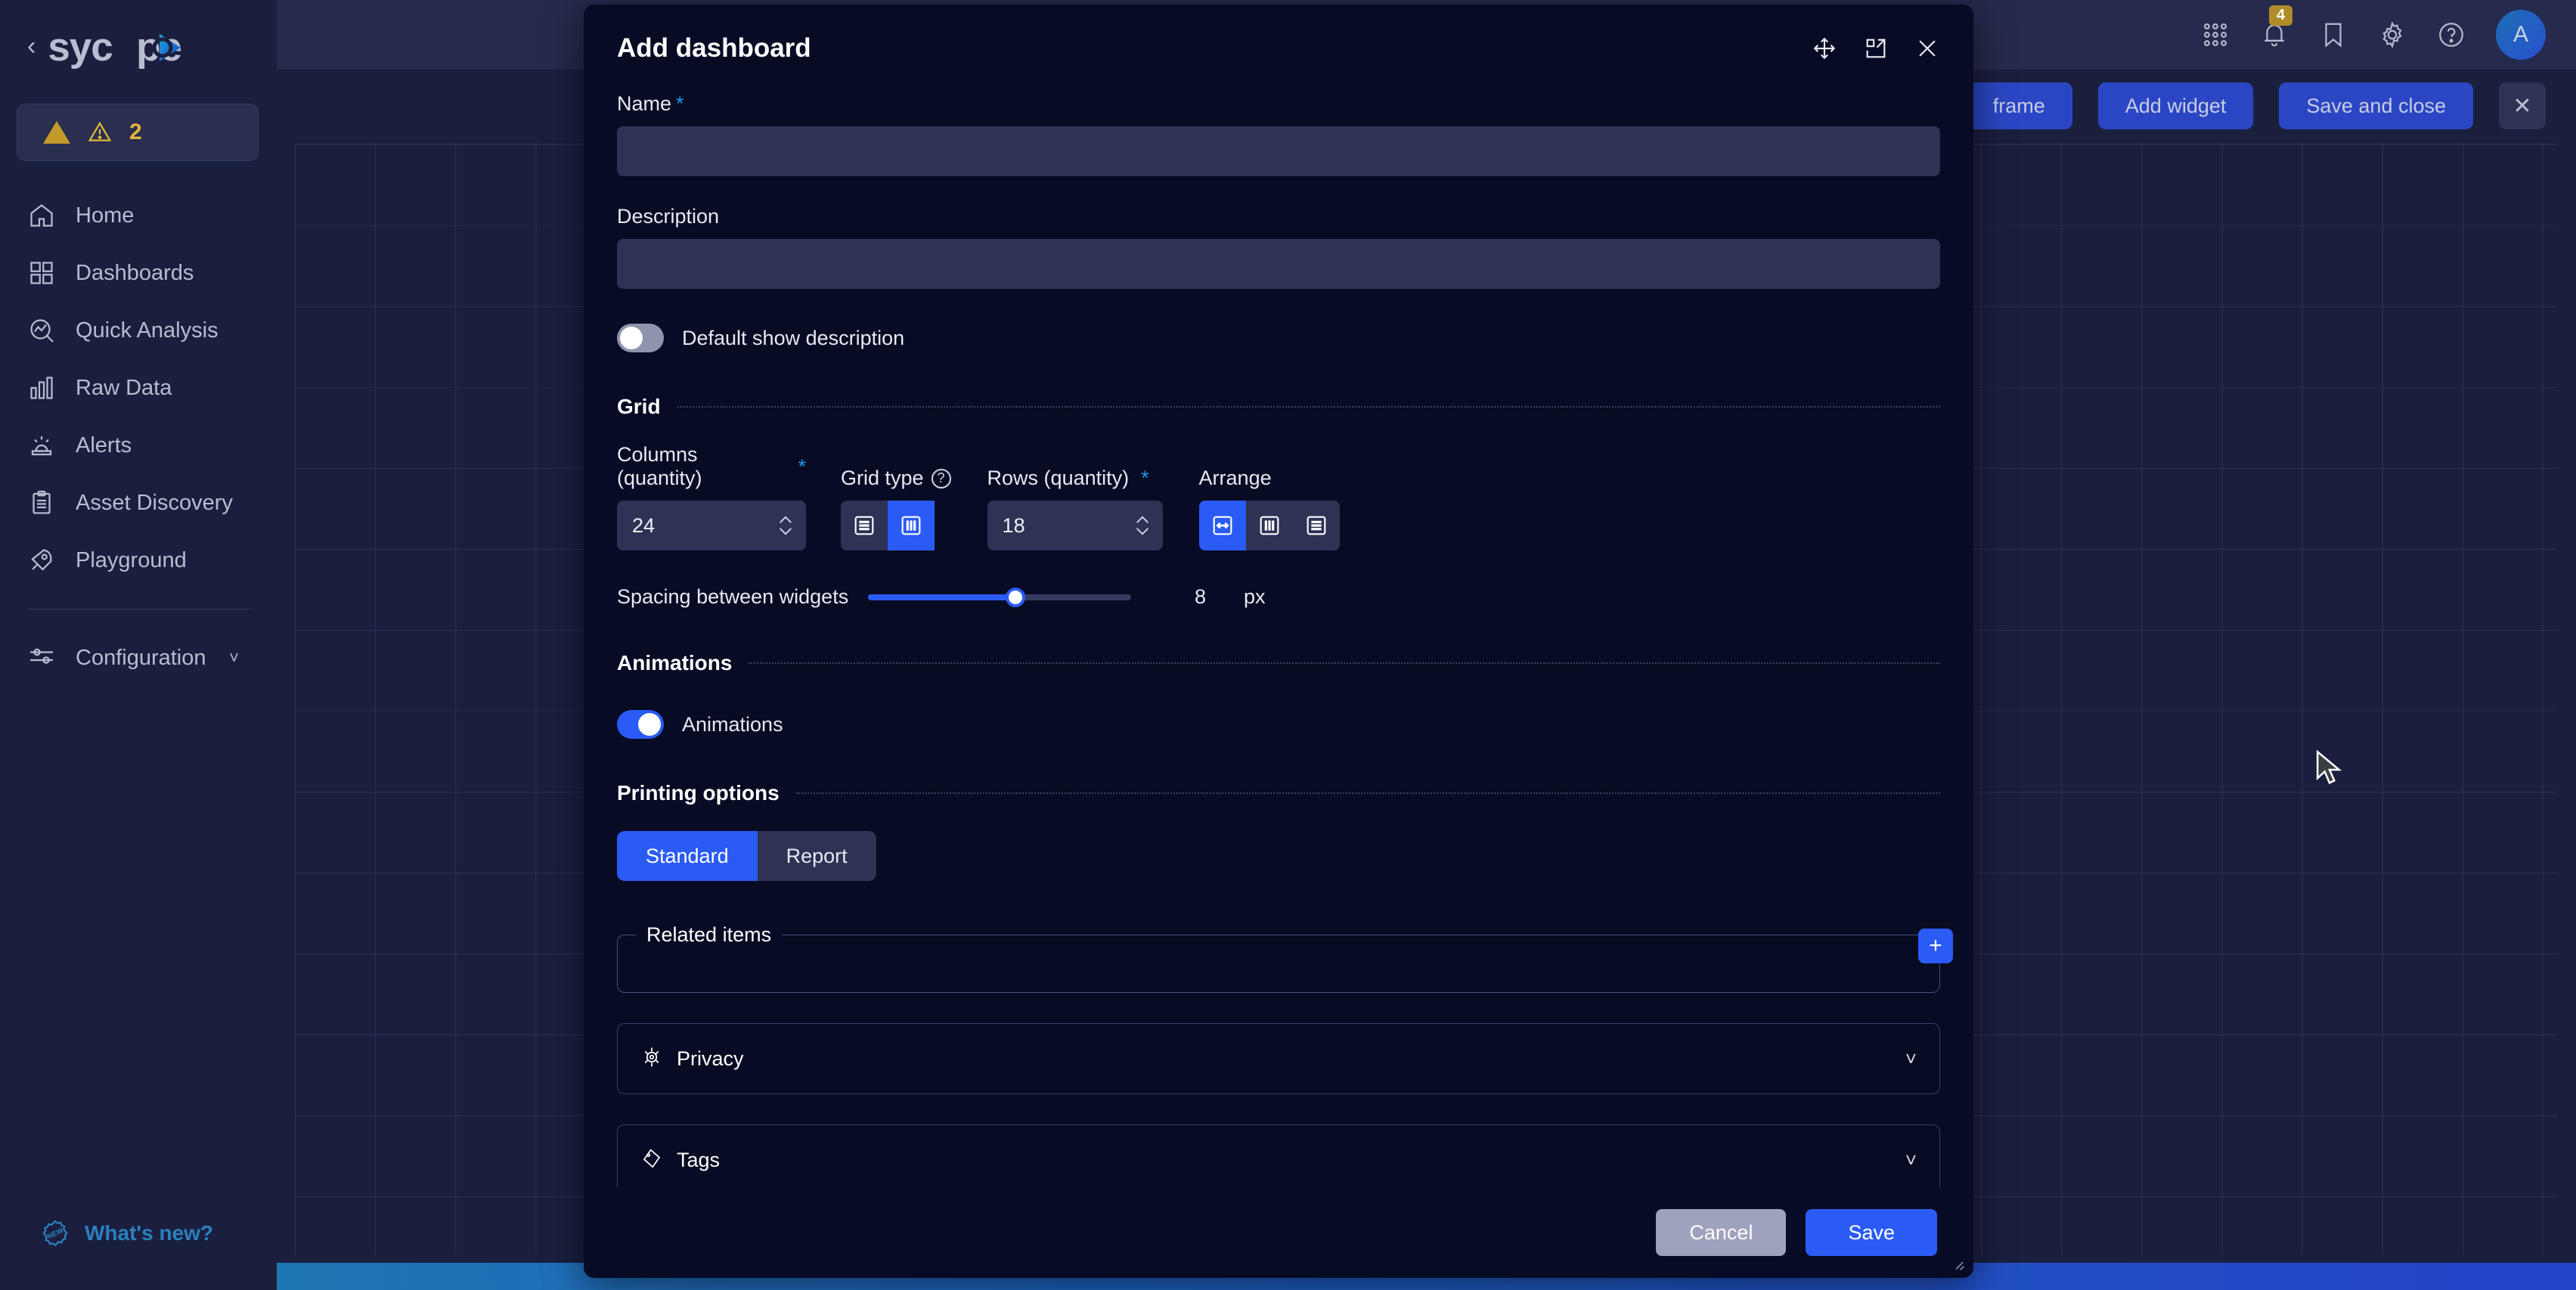 The height and width of the screenshot is (1290, 2576). Describe the element at coordinates (2175, 105) in the screenshot. I see `add-widget-button: Add widget` at that location.